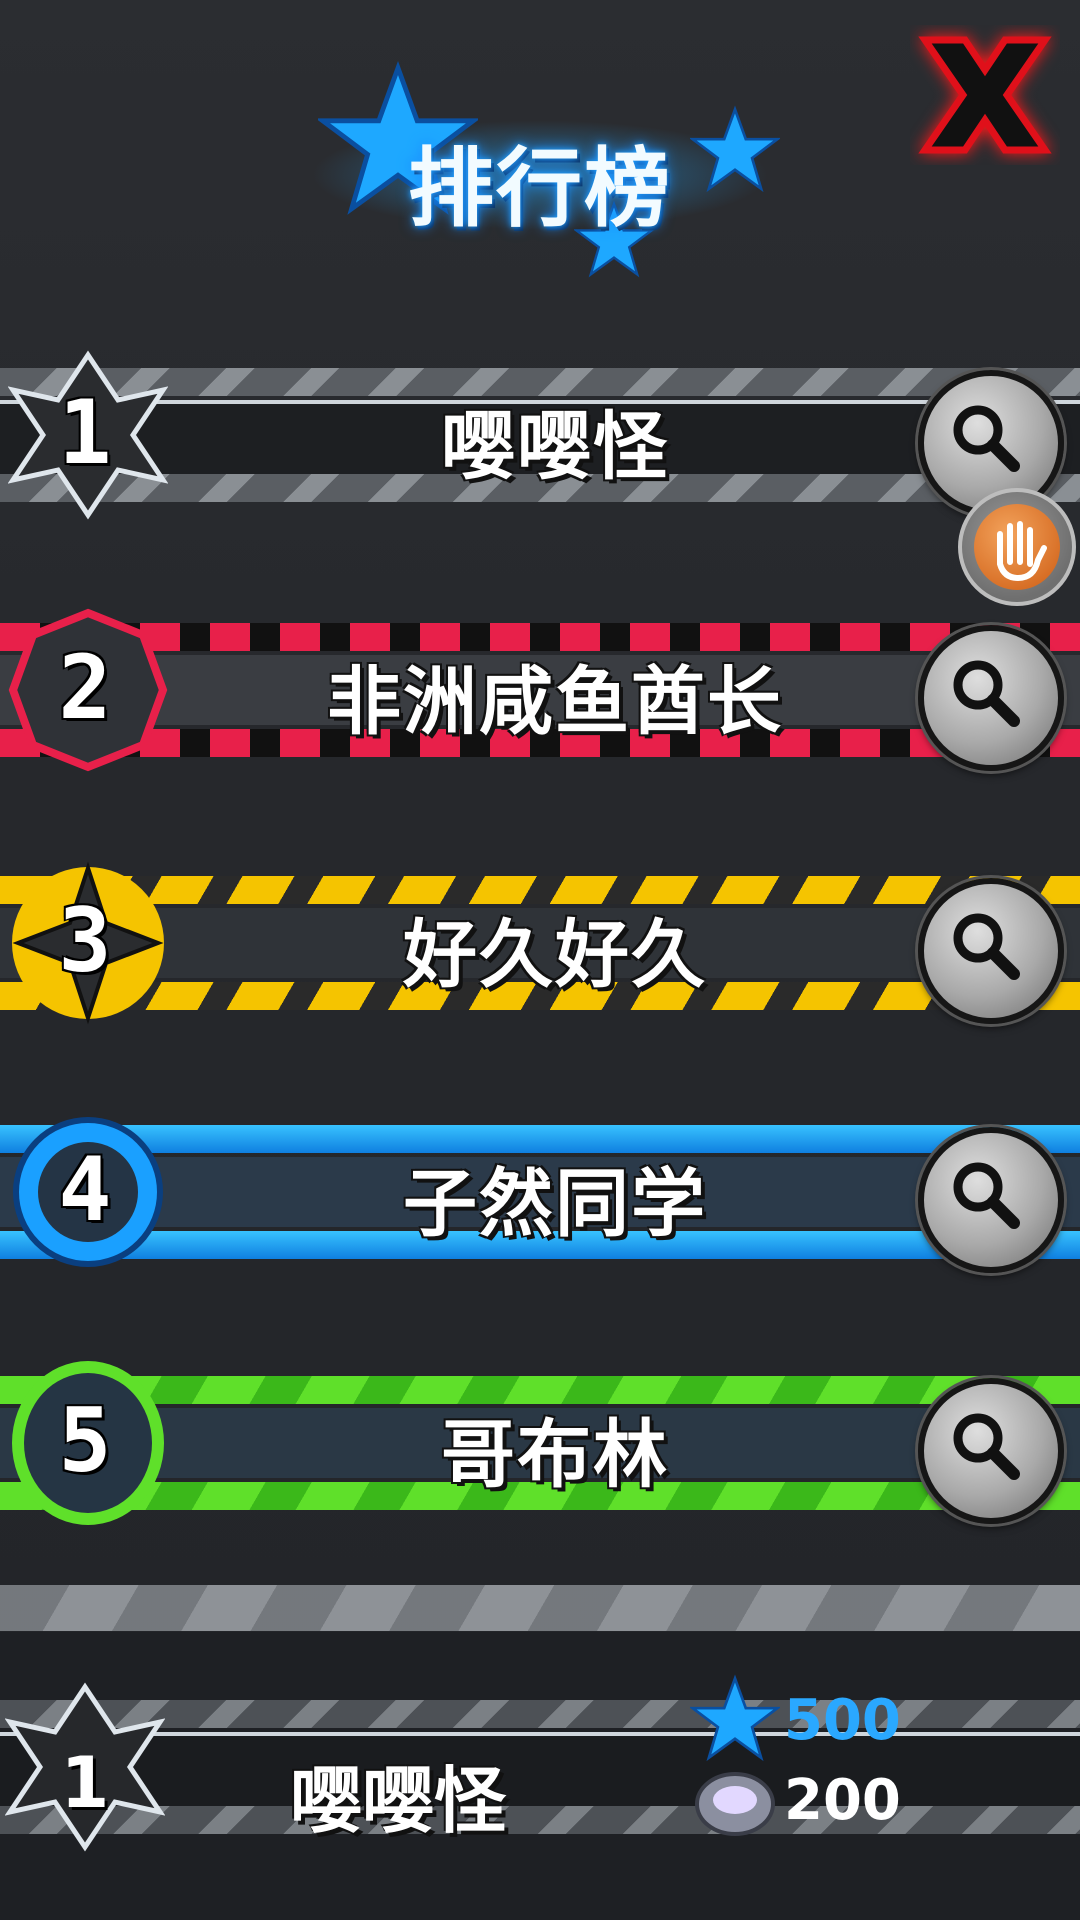 This screenshot has width=1080, height=1920. I want to click on rank-number: 2, so click(85, 687).